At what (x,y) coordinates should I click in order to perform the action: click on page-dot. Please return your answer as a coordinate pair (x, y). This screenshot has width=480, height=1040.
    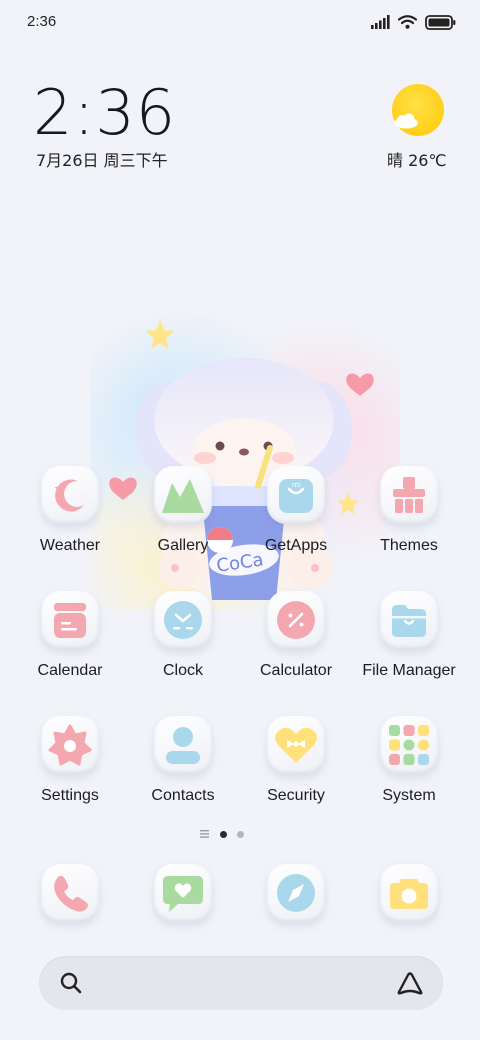
    Looking at the image, I should click on (240, 834).